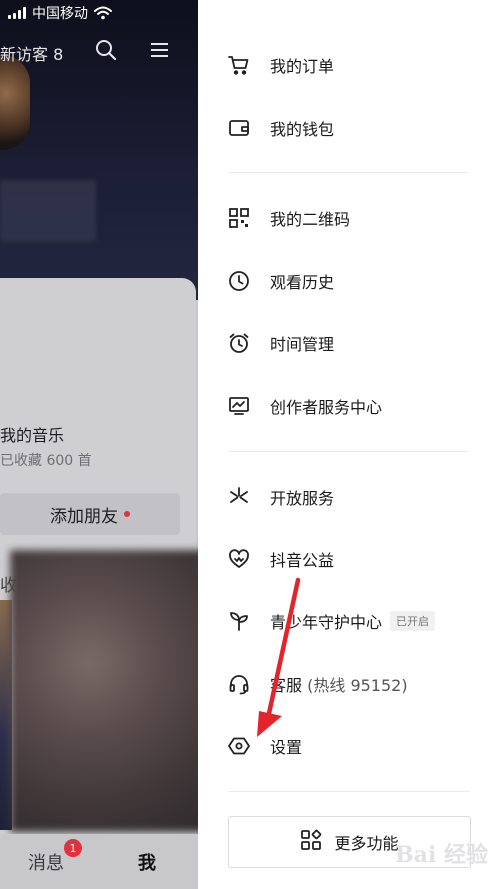  What do you see at coordinates (147, 862) in the screenshot?
I see `nav-me: 我` at bounding box center [147, 862].